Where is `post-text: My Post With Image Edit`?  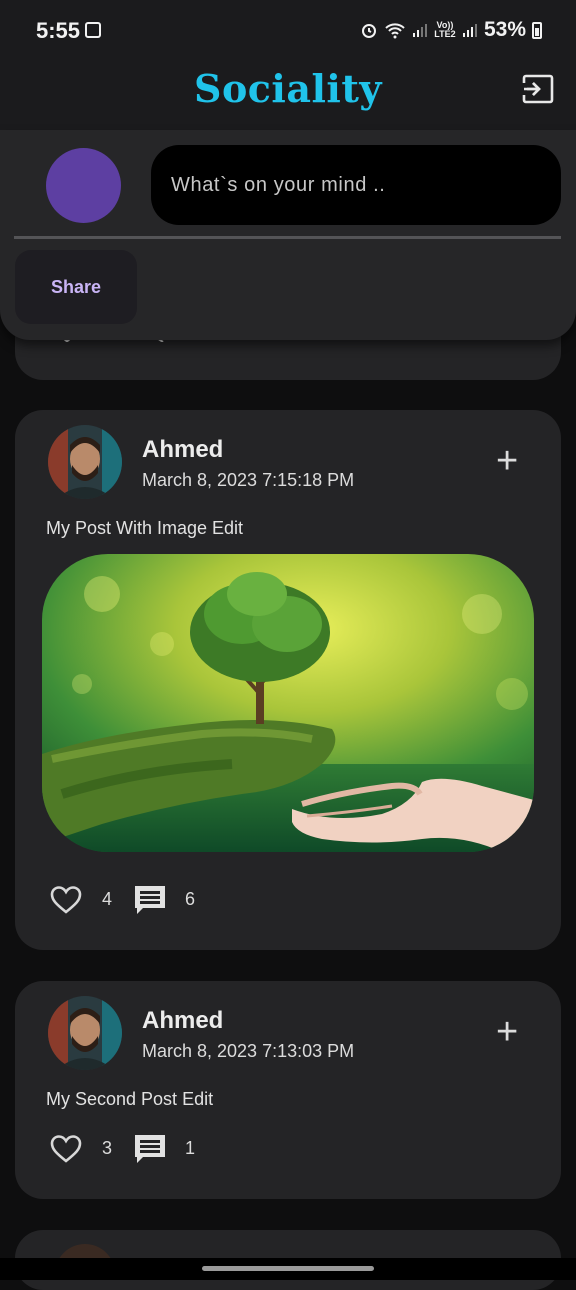 post-text: My Post With Image Edit is located at coordinates (145, 528).